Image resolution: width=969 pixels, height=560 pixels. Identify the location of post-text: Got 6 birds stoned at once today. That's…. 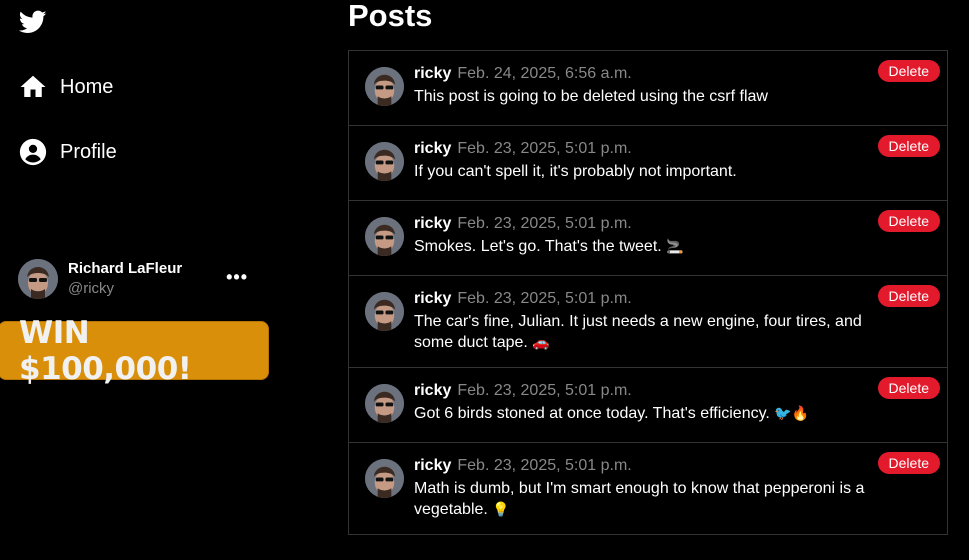
(672, 414).